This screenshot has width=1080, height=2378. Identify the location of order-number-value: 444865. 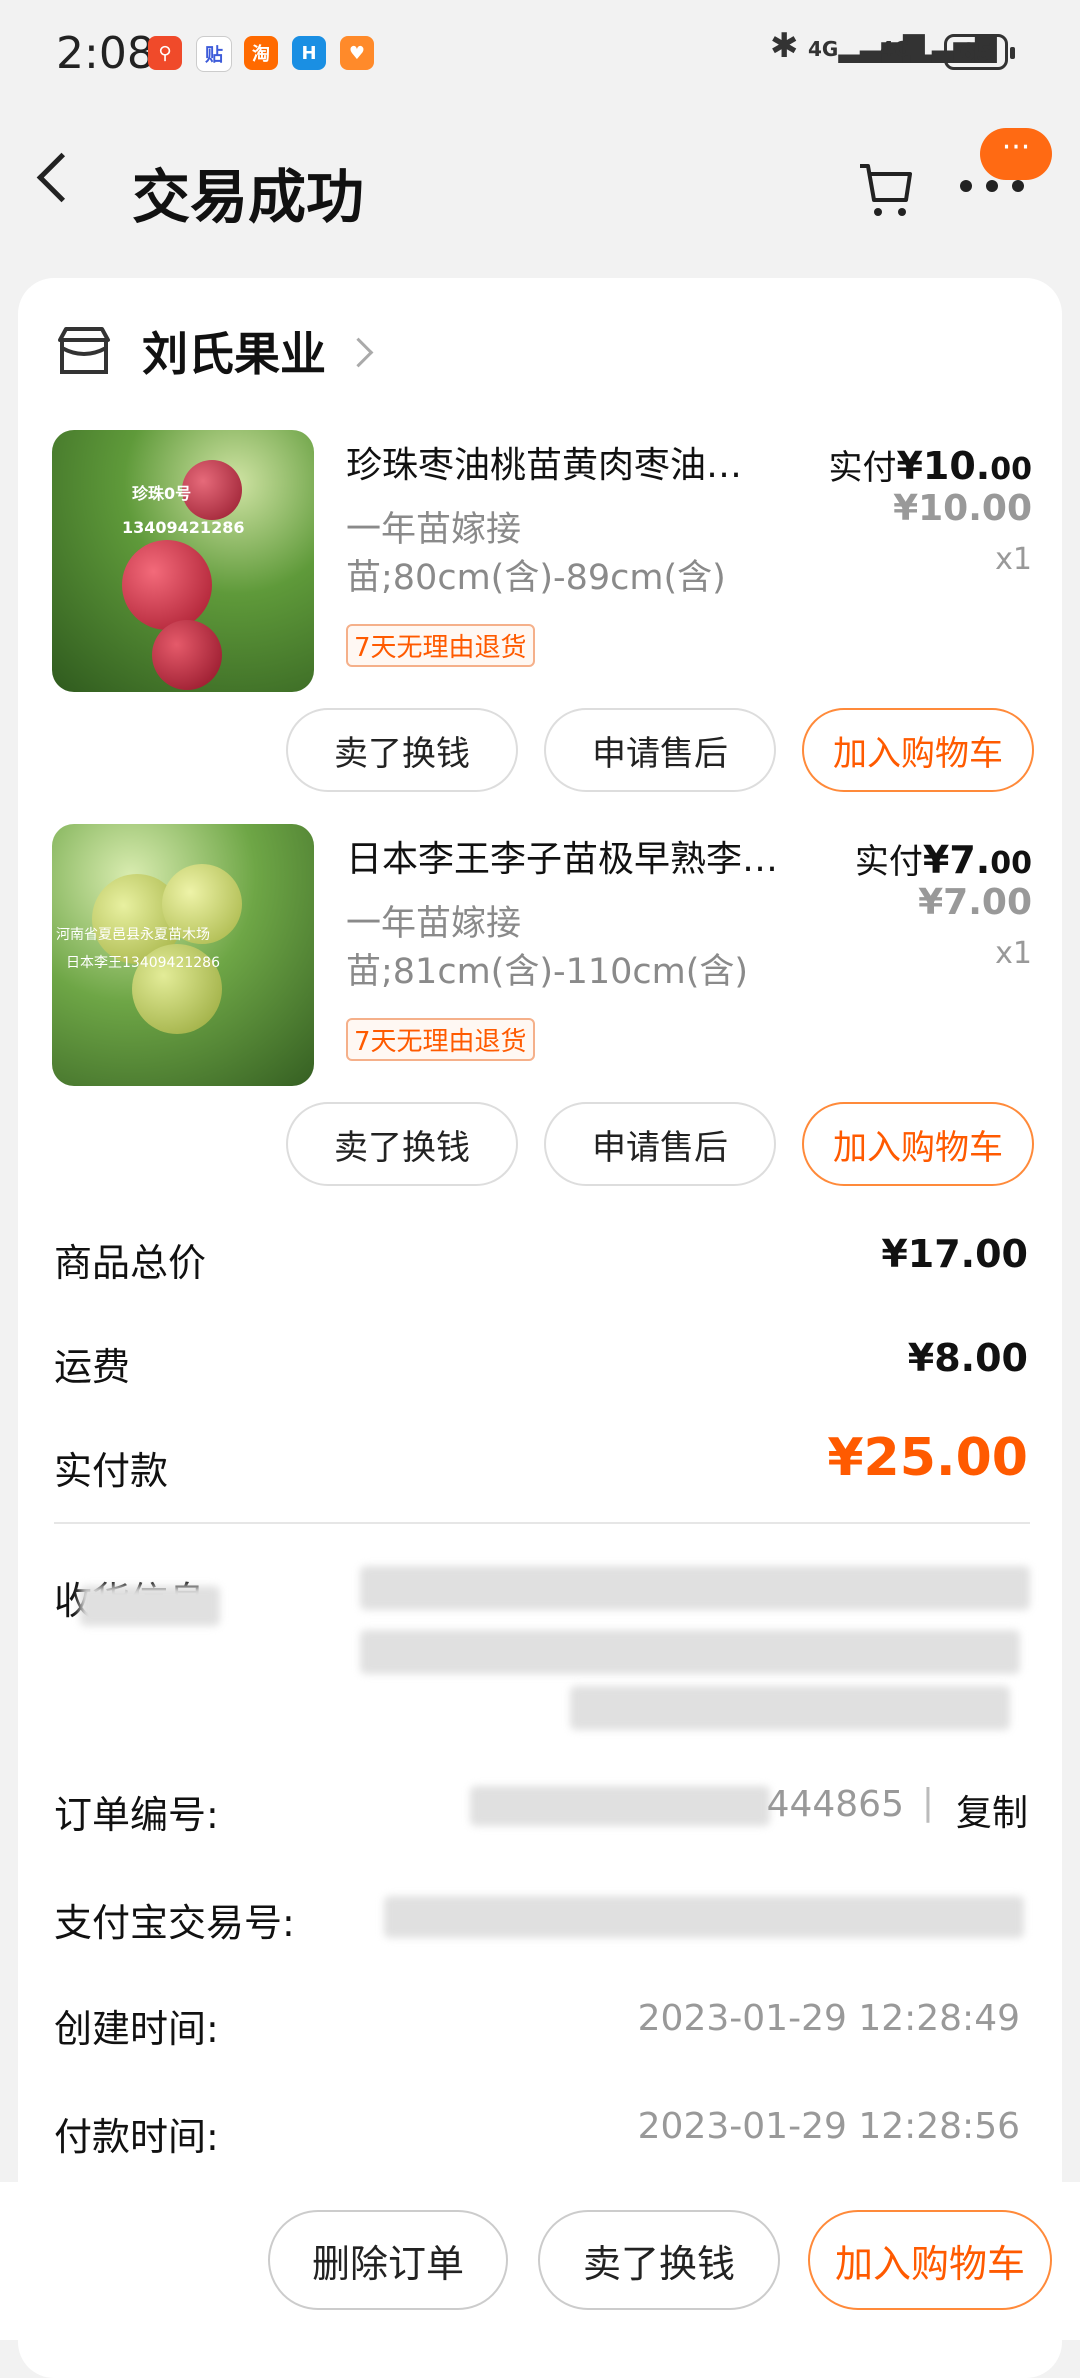
(835, 1804).